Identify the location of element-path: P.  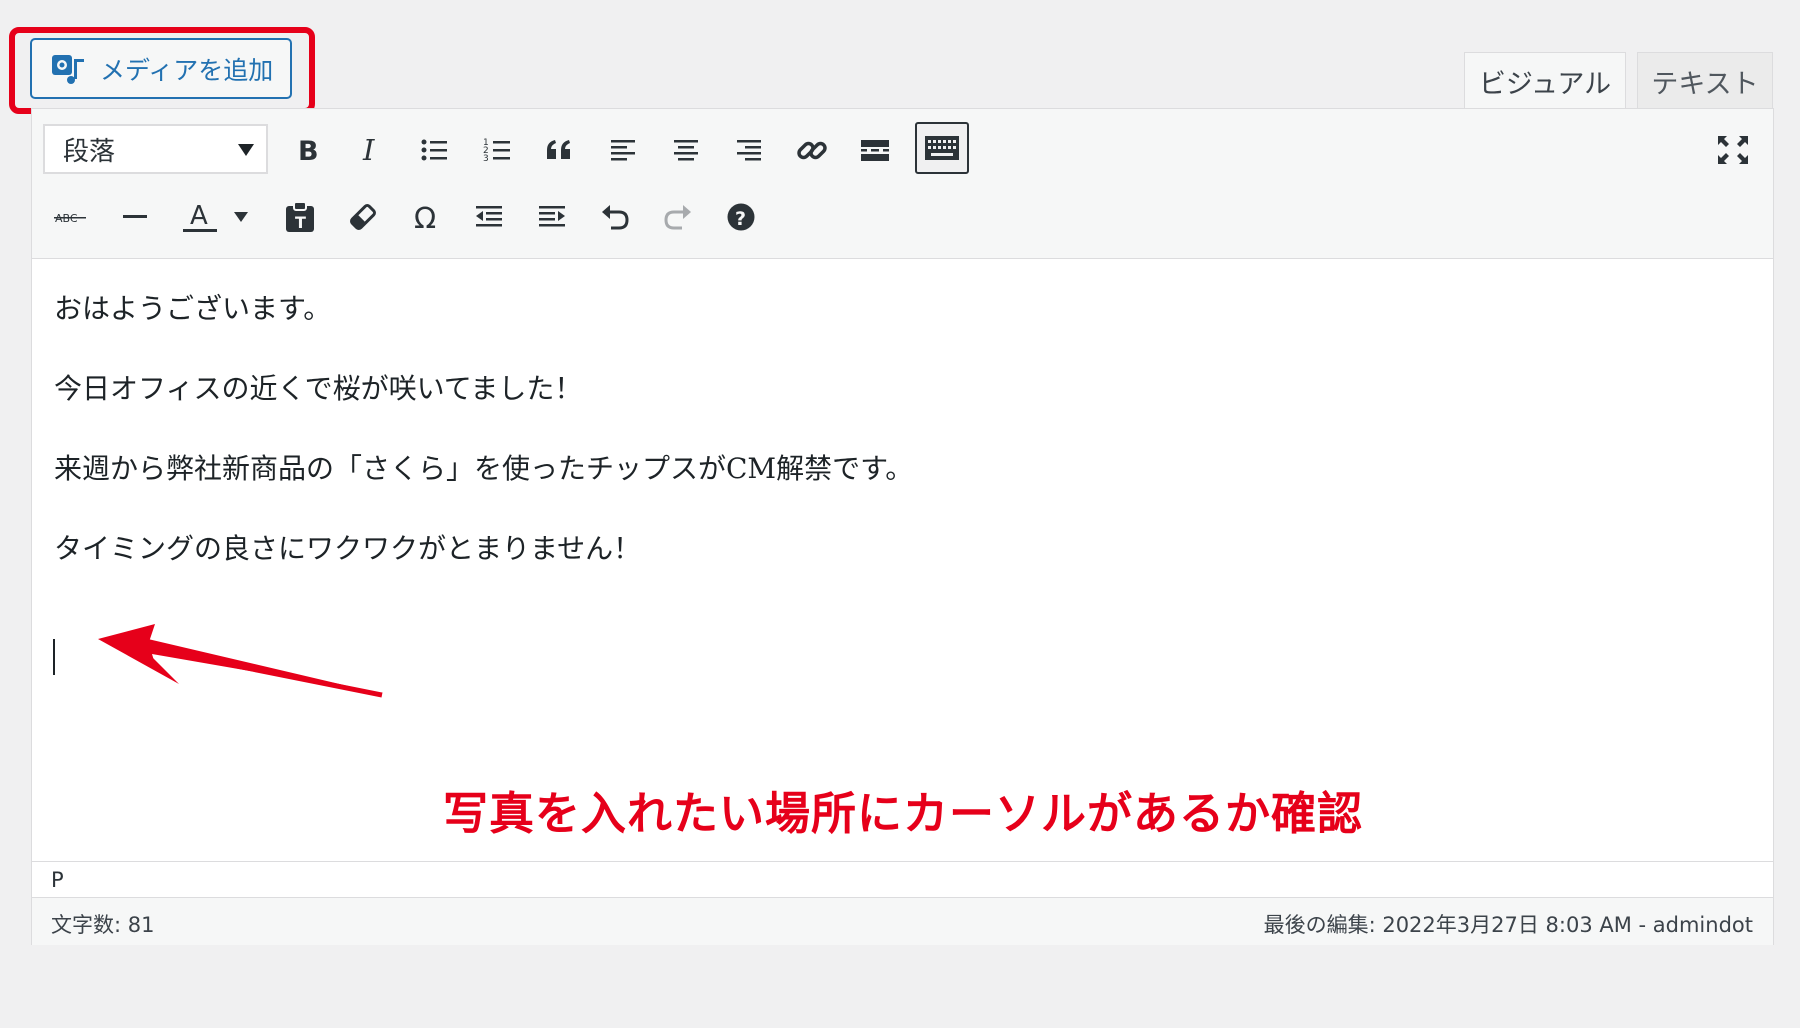
(902, 879).